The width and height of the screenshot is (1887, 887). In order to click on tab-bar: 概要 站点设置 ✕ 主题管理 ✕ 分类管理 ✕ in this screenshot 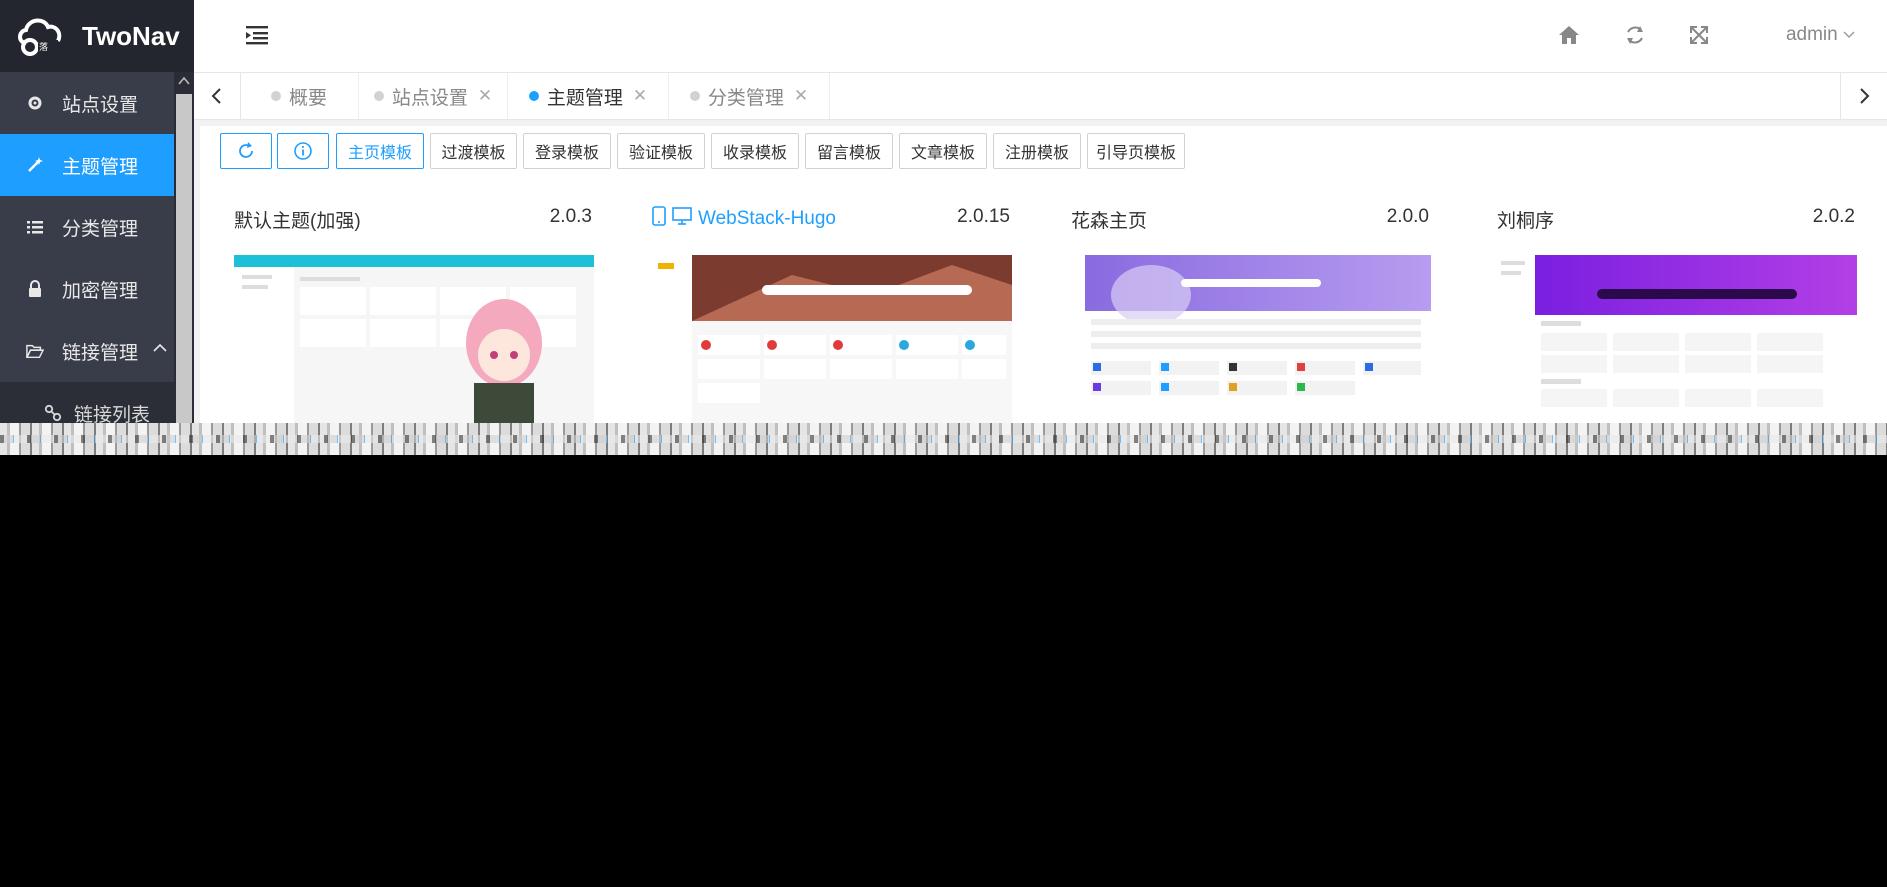, I will do `click(1040, 96)`.